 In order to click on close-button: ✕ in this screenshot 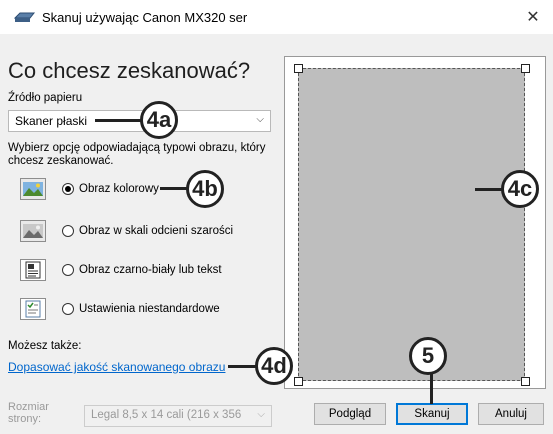, I will do `click(533, 17)`.